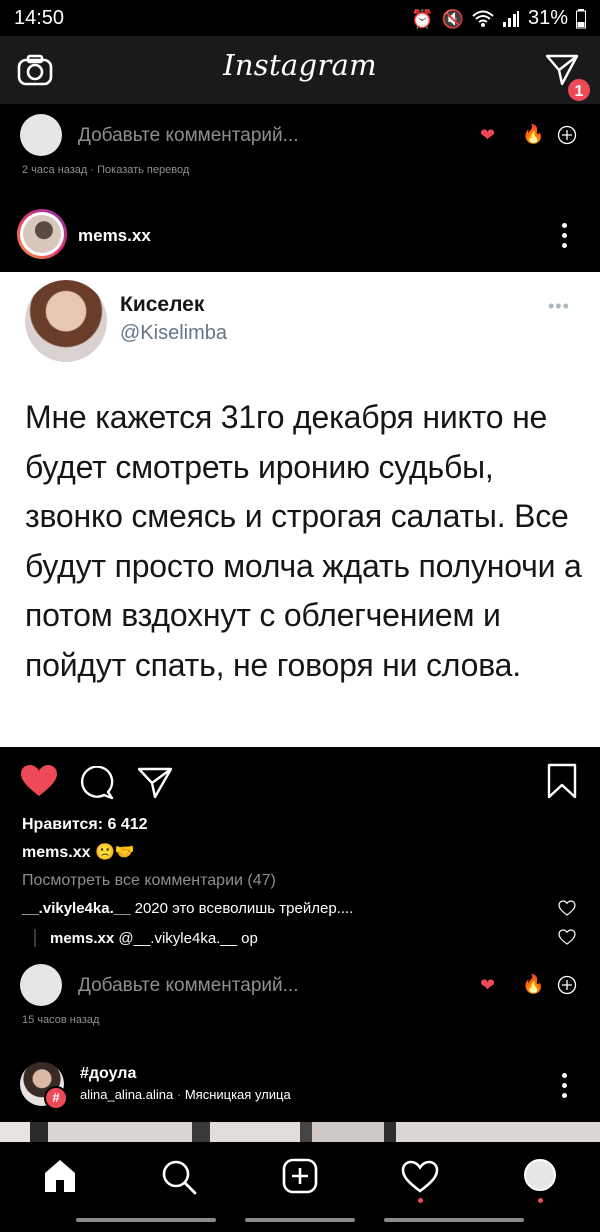 The image size is (600, 1232). What do you see at coordinates (562, 781) in the screenshot?
I see `bookmark-icon` at bounding box center [562, 781].